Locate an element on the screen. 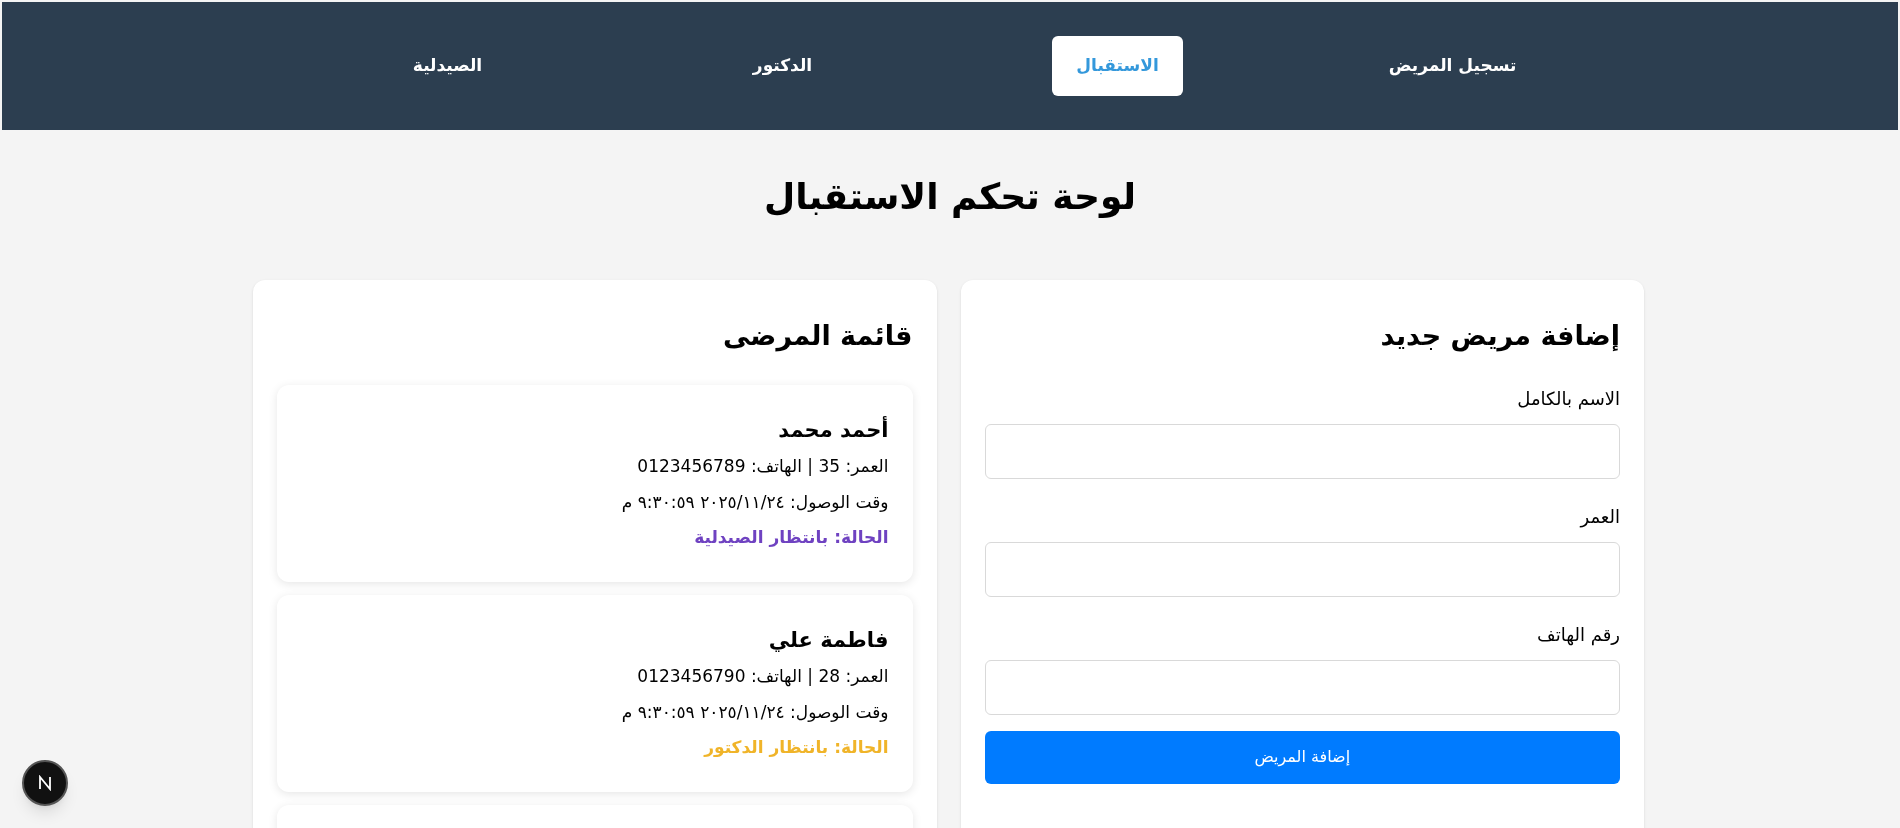 The height and width of the screenshot is (828, 1900). field-label: العمر is located at coordinates (1599, 517).